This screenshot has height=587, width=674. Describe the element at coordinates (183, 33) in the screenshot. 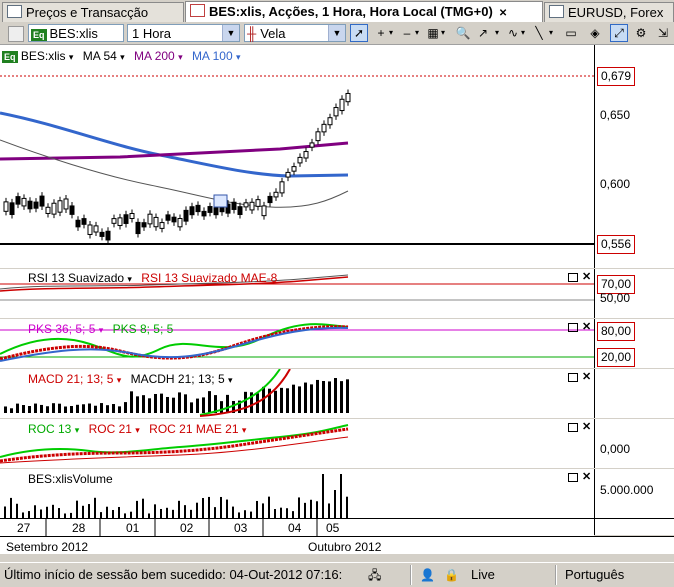

I see `timeframe-select: 1 Hora ▼` at that location.